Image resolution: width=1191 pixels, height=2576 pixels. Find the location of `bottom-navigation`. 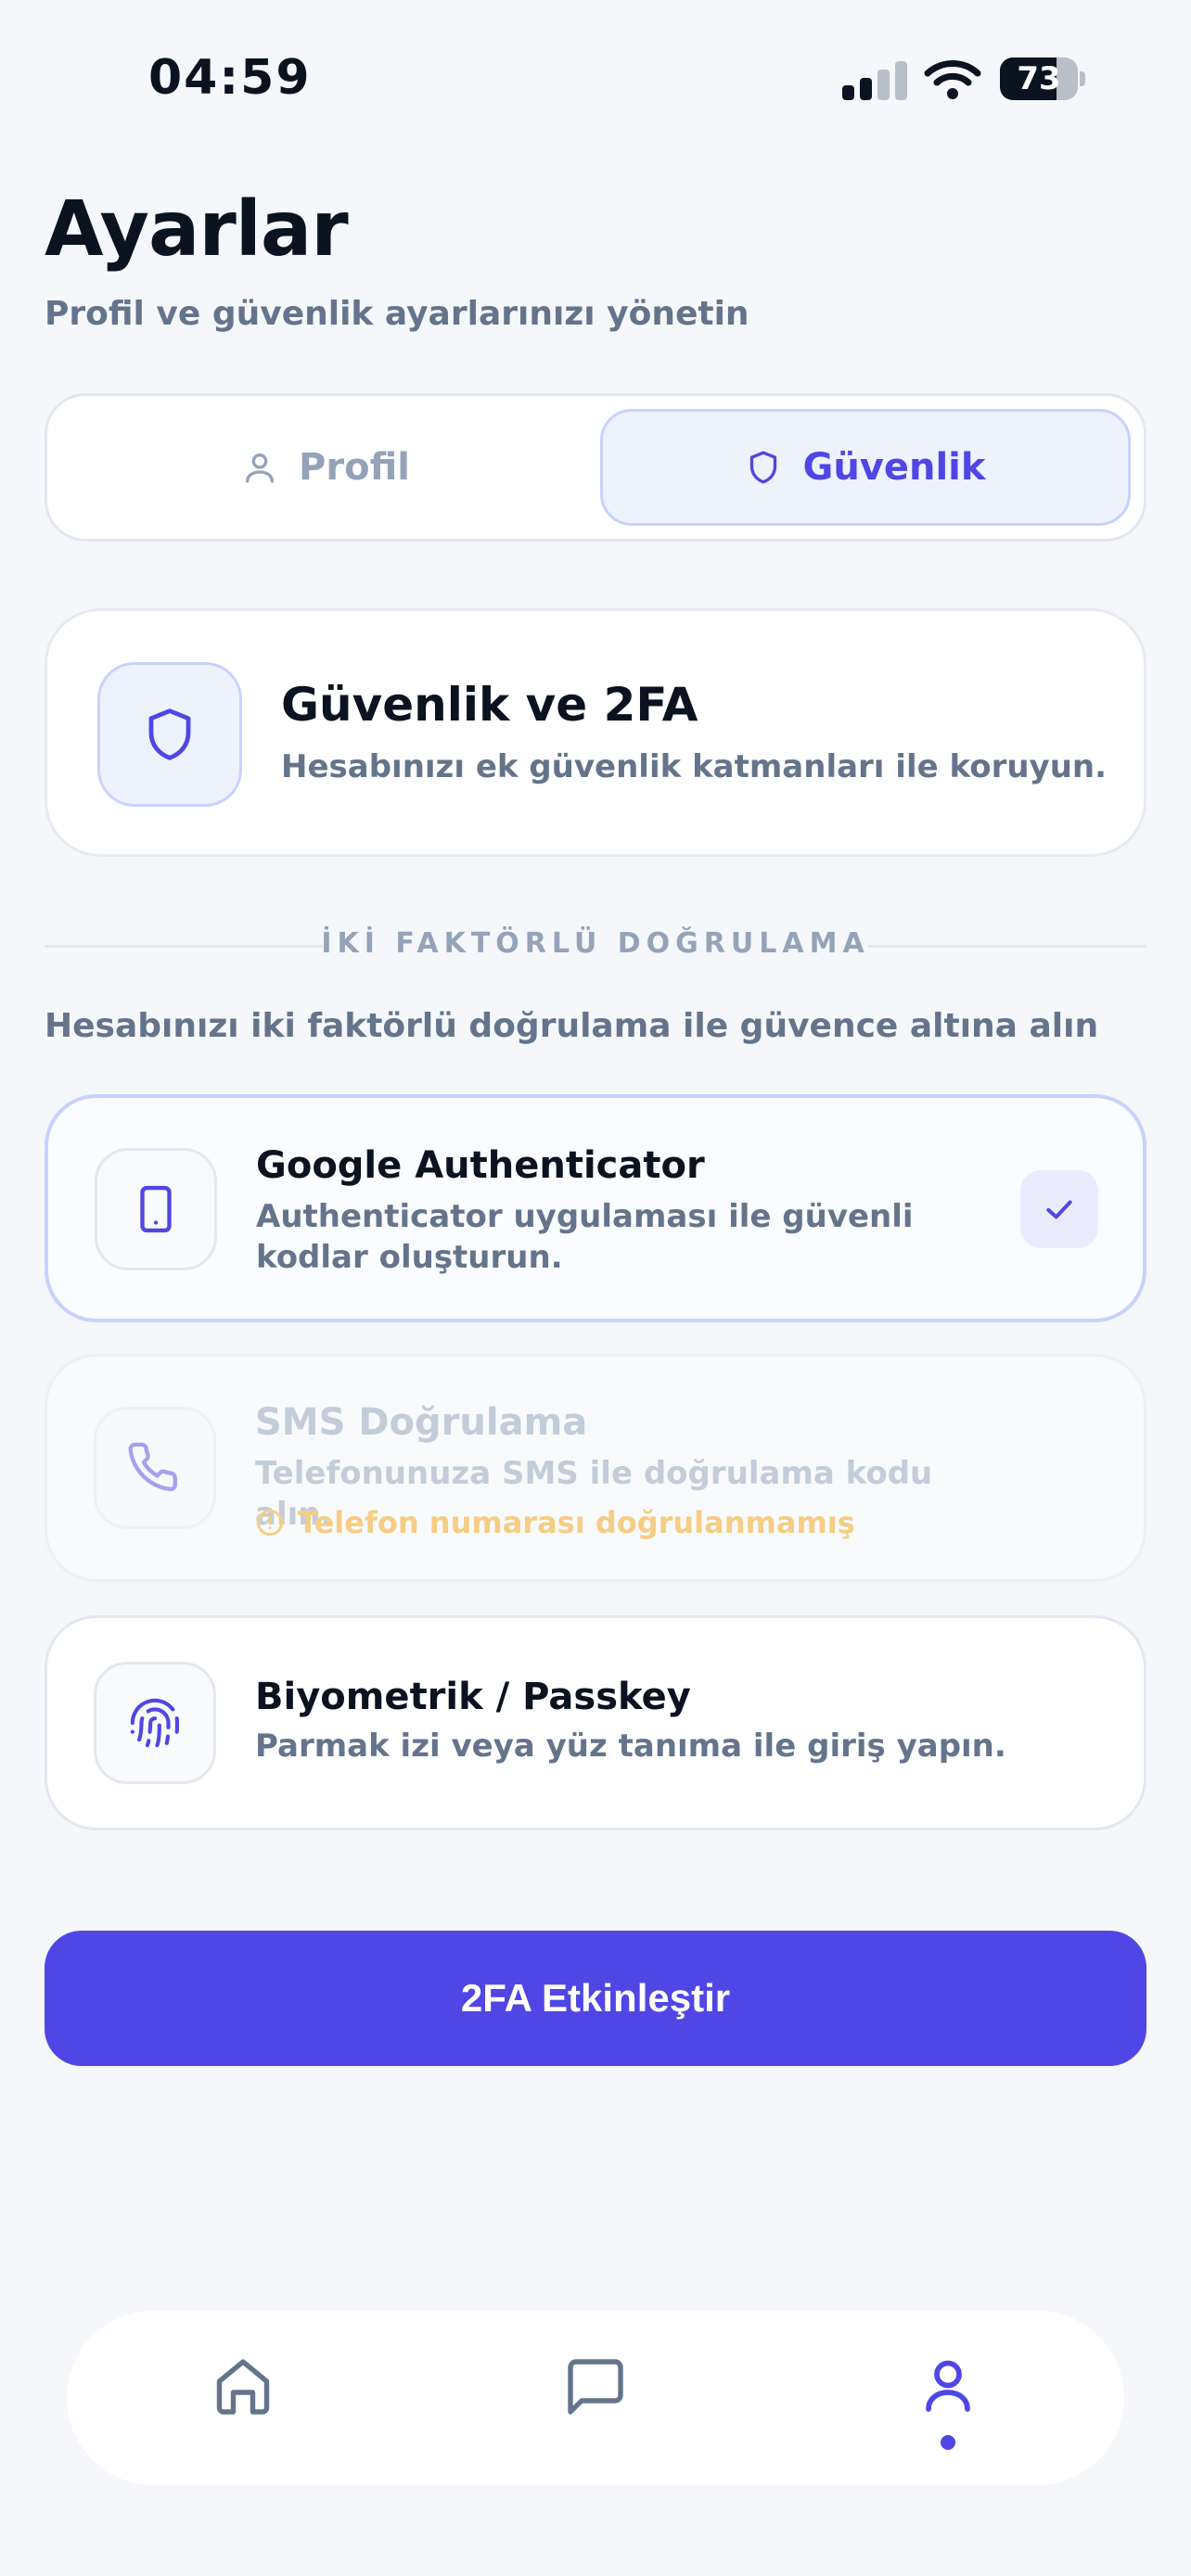

bottom-navigation is located at coordinates (595, 2398).